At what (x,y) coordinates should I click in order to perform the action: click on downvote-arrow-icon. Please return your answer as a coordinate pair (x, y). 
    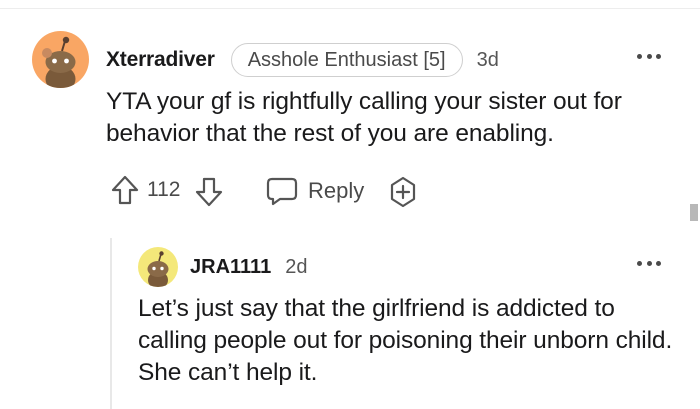
    Looking at the image, I should click on (209, 192).